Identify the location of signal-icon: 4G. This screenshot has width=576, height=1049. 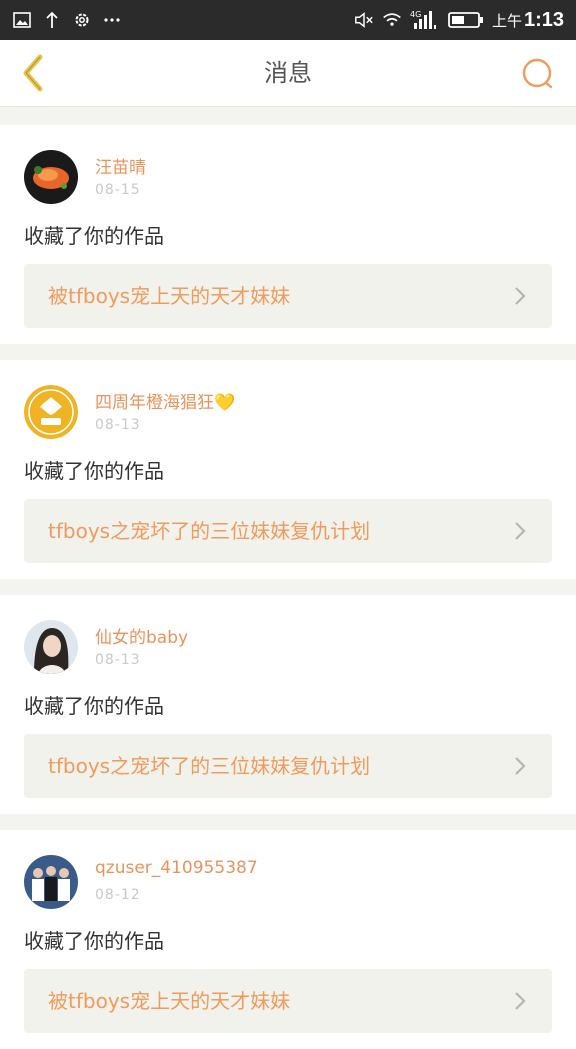
(425, 20).